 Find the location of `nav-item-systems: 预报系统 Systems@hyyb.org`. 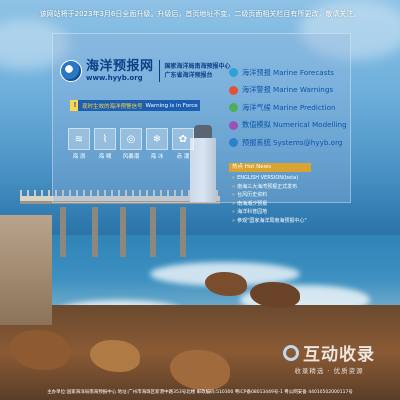

nav-item-systems: 预报系统 Systems@hyyb.org is located at coordinates (289, 143).